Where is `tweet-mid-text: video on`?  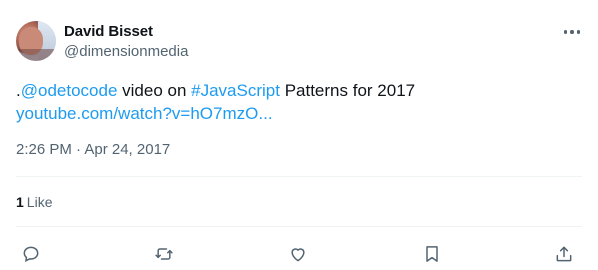
tweet-mid-text: video on is located at coordinates (154, 90).